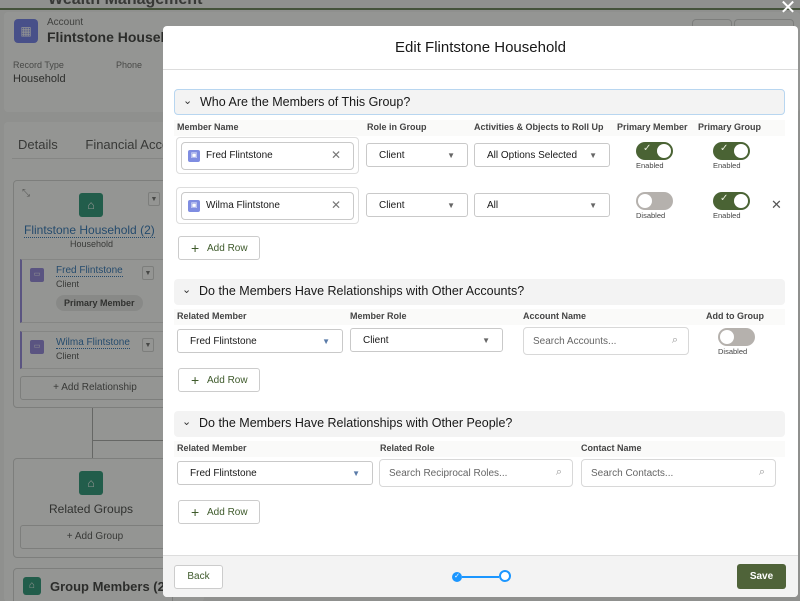  Describe the element at coordinates (654, 151) in the screenshot. I see `primary-member-toggle: ✓` at that location.